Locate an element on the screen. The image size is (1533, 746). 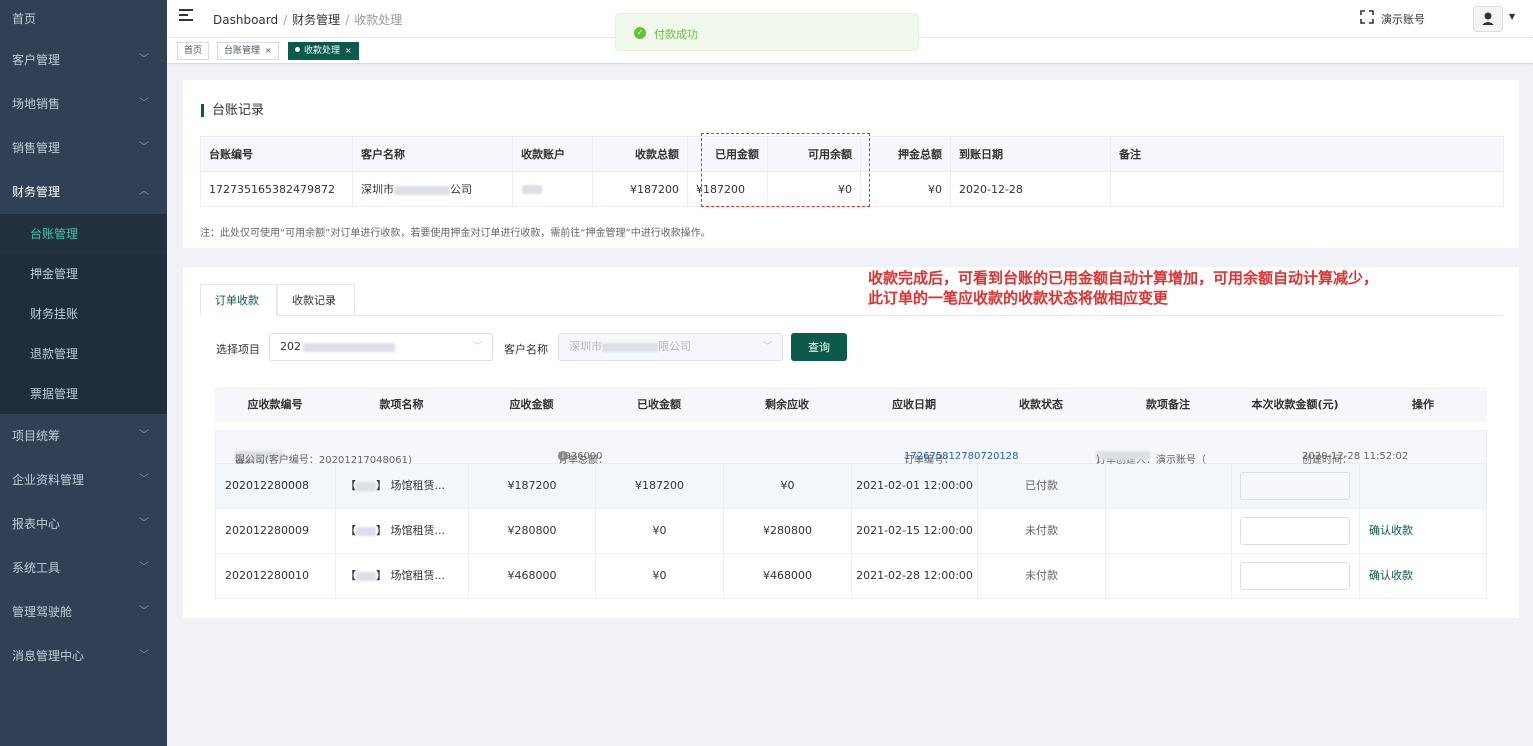
col-item-remark: 款项备注 is located at coordinates (1168, 404).